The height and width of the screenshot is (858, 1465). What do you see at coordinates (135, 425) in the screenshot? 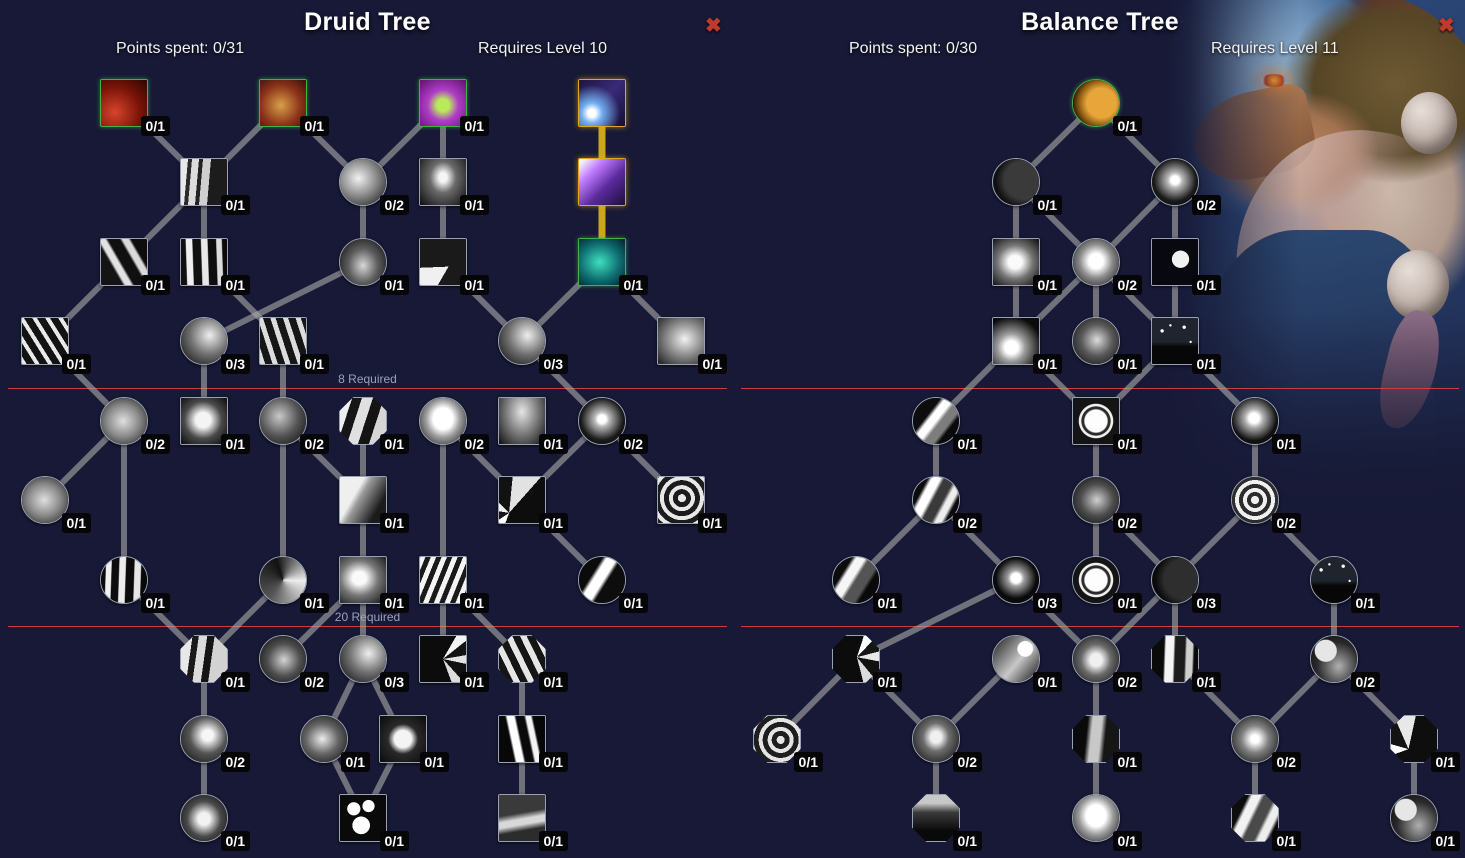
I see `node-prowl: 0/2` at bounding box center [135, 425].